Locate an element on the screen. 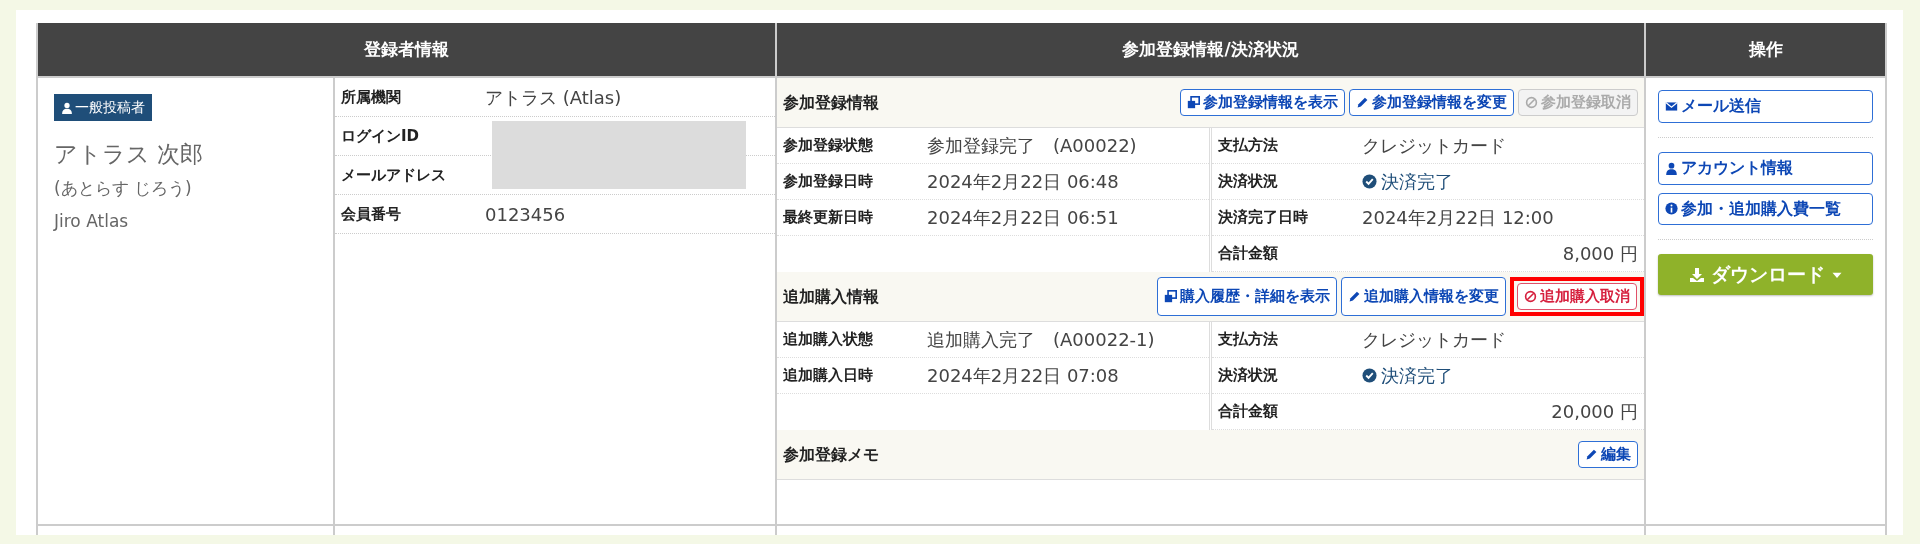 Image resolution: width=1920 pixels, height=544 pixels. field-value: 2024年2月22日 12:00 is located at coordinates (1458, 218).